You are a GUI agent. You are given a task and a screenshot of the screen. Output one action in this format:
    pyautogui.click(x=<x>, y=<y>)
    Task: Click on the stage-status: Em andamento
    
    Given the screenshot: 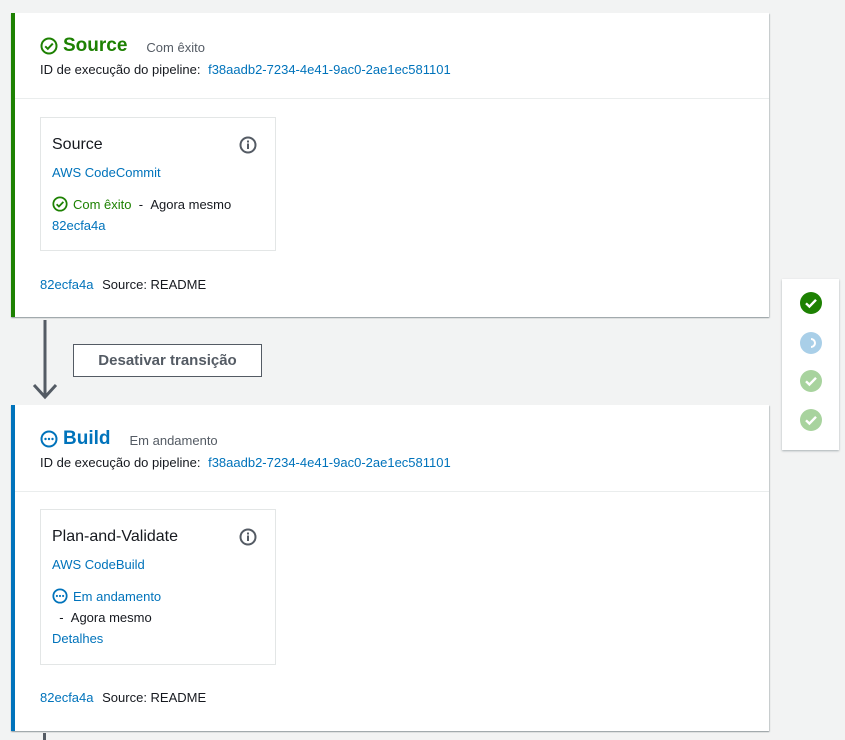 What is the action you would take?
    pyautogui.click(x=173, y=440)
    